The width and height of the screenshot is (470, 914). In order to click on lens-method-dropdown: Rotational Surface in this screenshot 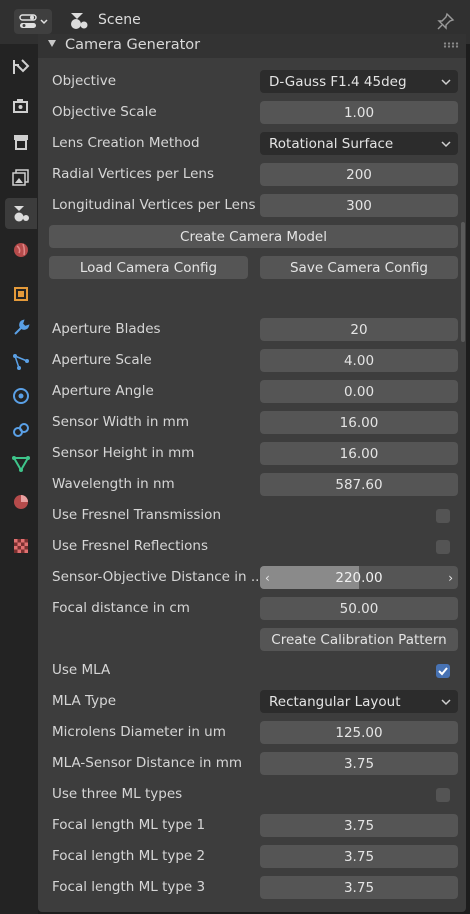, I will do `click(359, 143)`.